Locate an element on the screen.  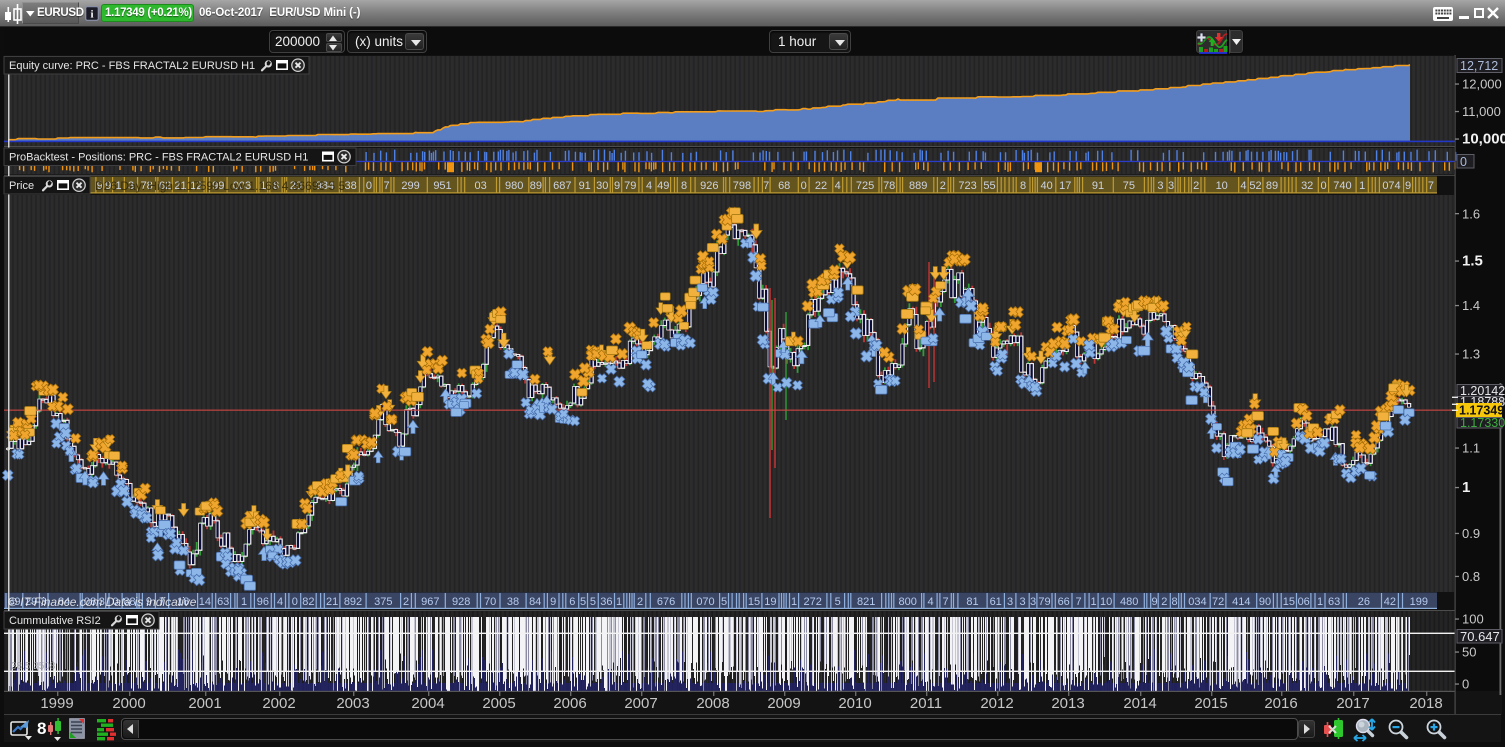
svg-text: 75 is located at coordinates (1129, 186).